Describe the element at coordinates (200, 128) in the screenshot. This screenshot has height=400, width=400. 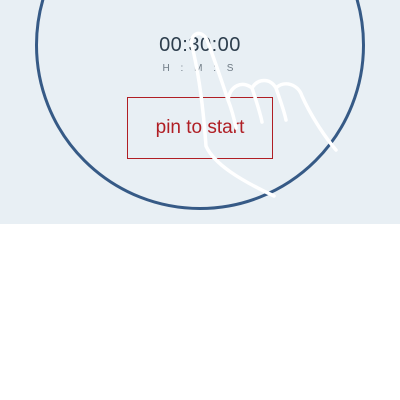
I see `pin-to-start-button: pin to start` at that location.